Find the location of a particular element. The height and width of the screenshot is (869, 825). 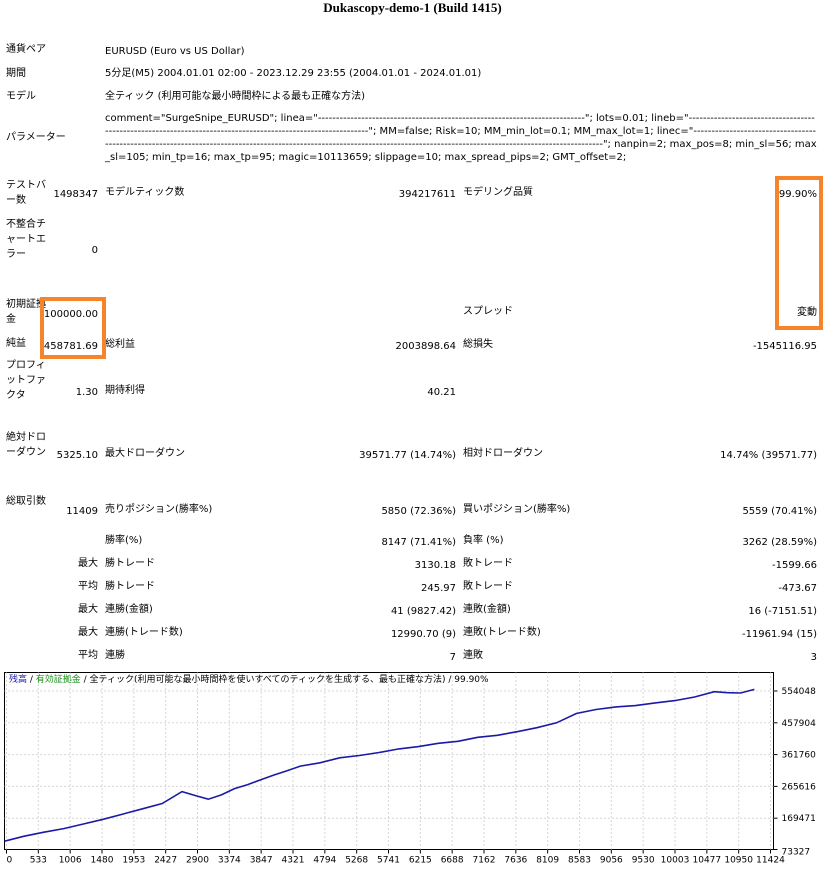

largest-win-value: 3130.18 is located at coordinates (435, 565).